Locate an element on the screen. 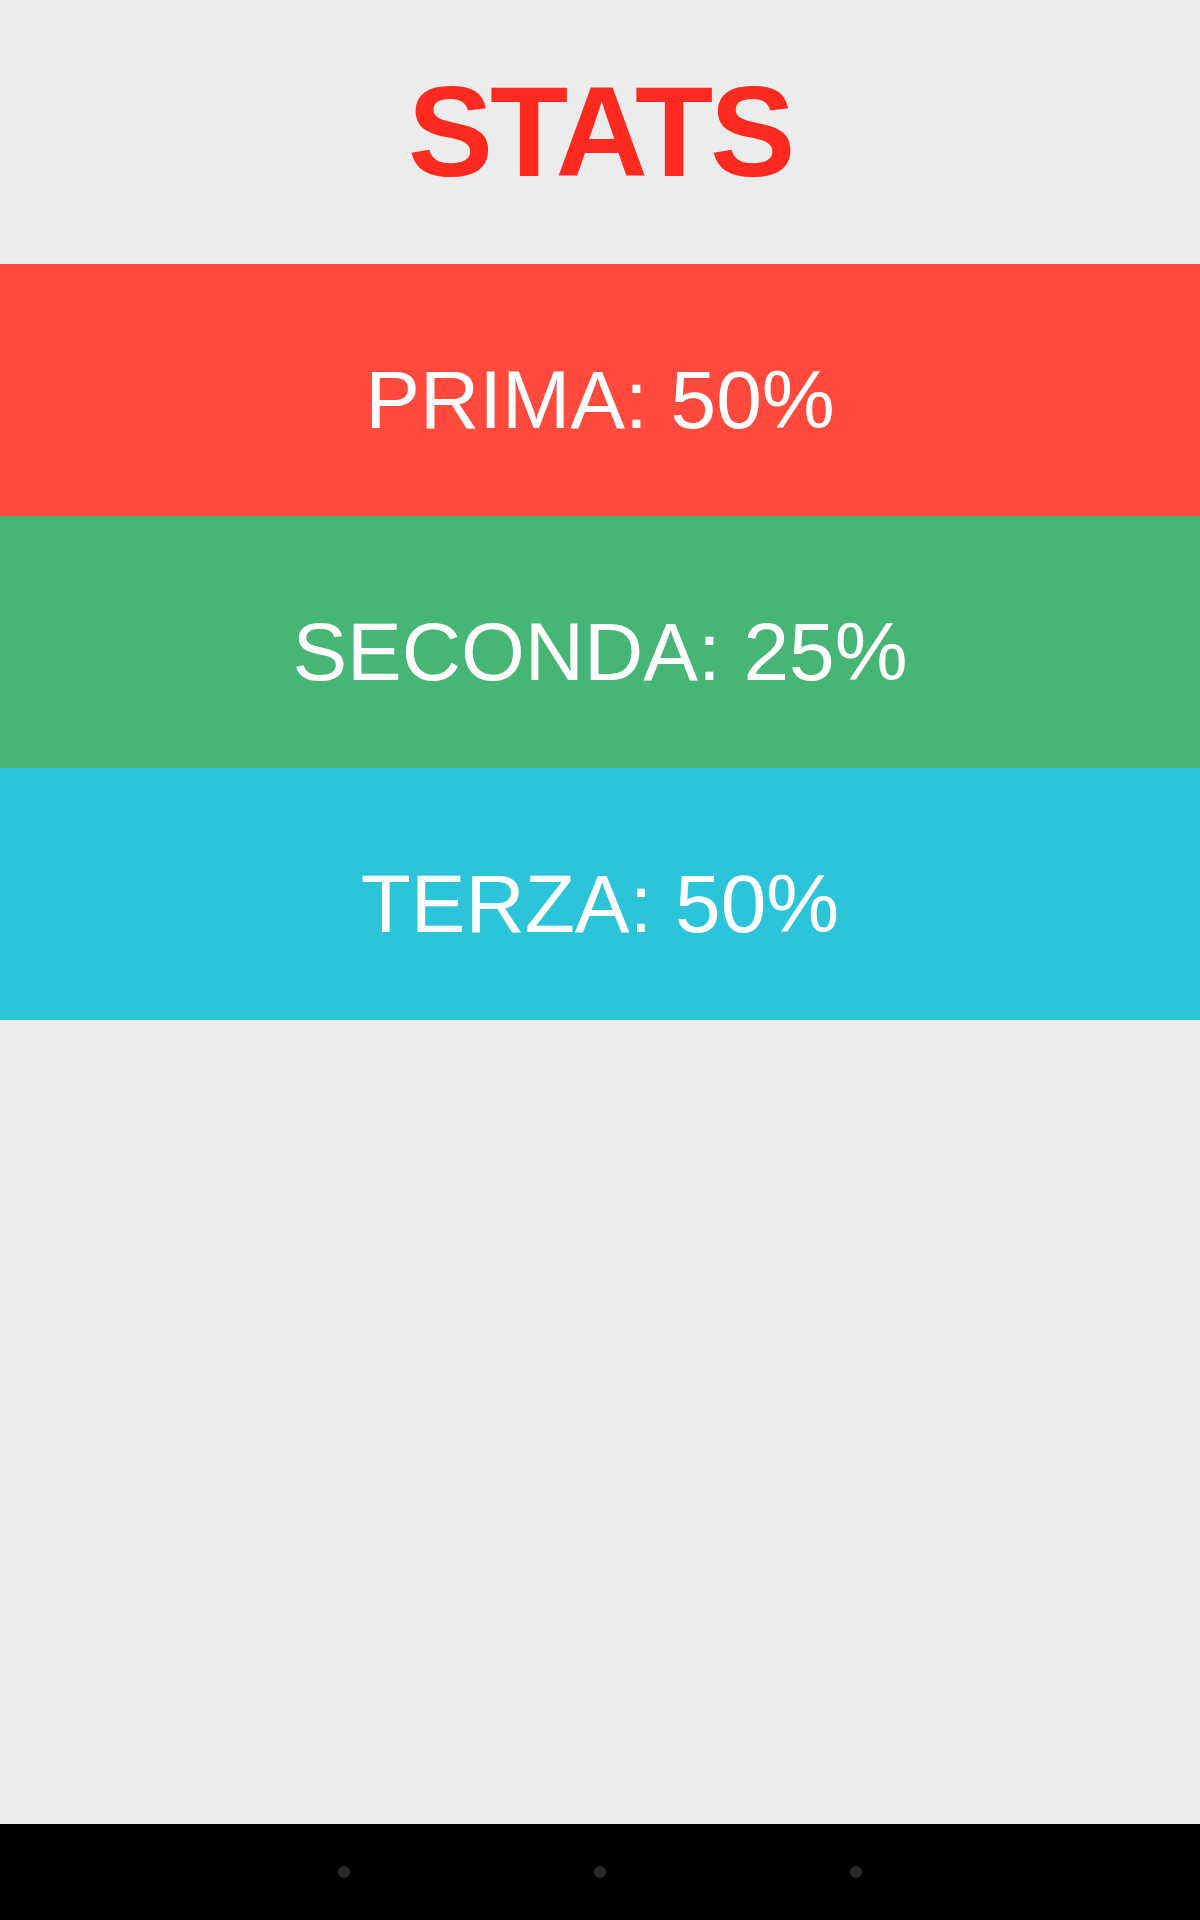 The image size is (1200, 1920). page-title: STATS is located at coordinates (600, 132).